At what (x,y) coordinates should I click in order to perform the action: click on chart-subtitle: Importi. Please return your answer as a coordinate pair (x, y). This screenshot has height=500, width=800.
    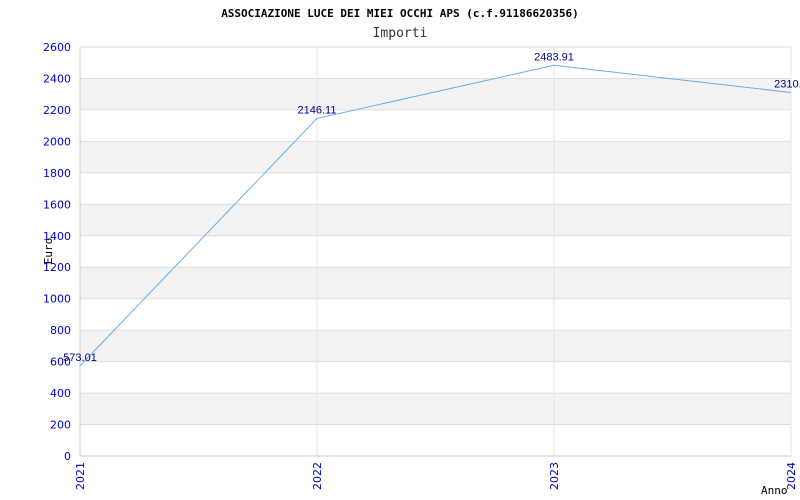
    Looking at the image, I should click on (400, 33).